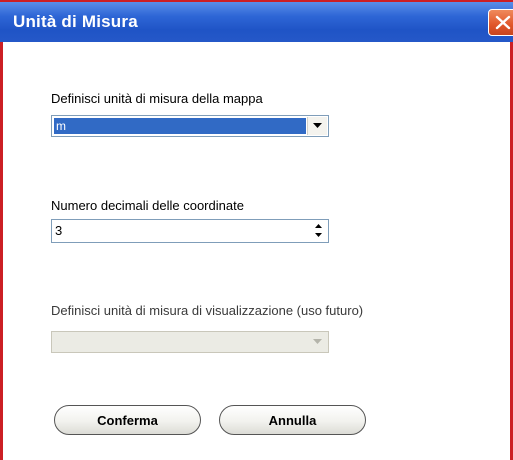 This screenshot has width=513, height=460. I want to click on arrow-down-icon, so click(318, 235).